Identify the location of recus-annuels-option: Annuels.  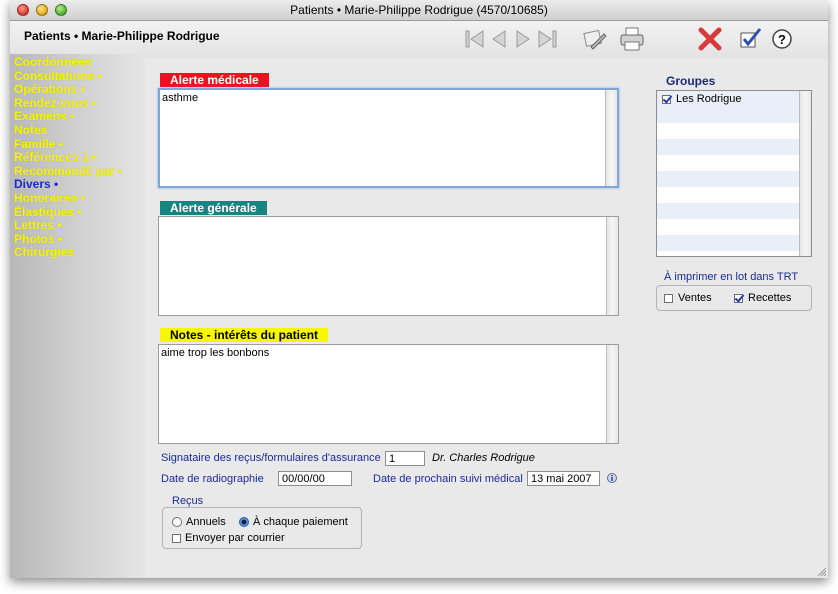
(199, 522).